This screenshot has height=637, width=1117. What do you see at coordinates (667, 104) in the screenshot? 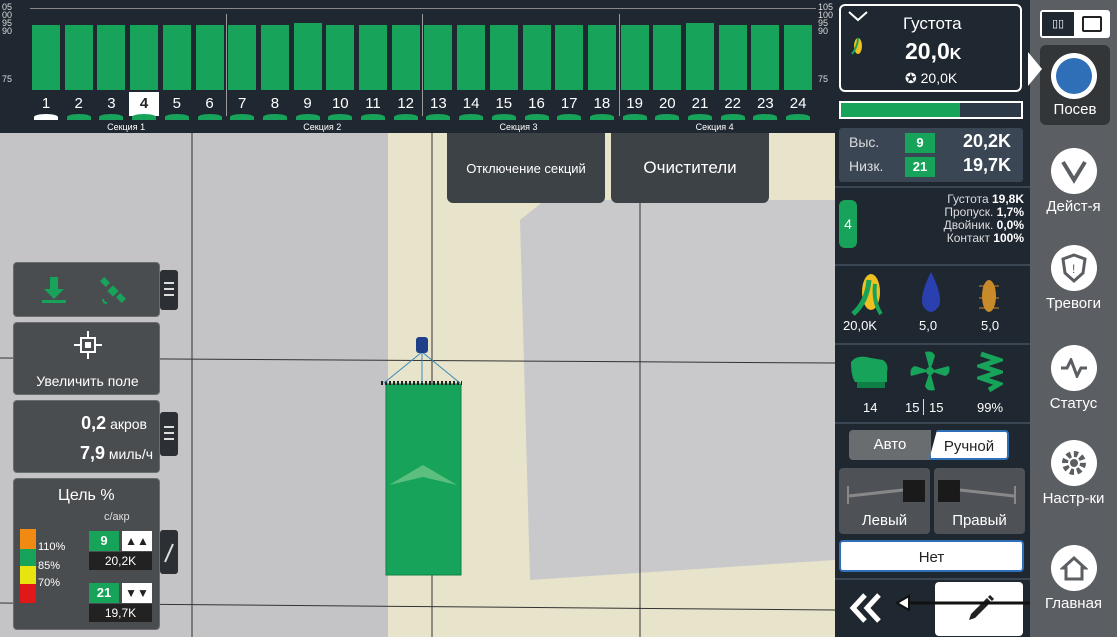
I see `row-number: 20` at bounding box center [667, 104].